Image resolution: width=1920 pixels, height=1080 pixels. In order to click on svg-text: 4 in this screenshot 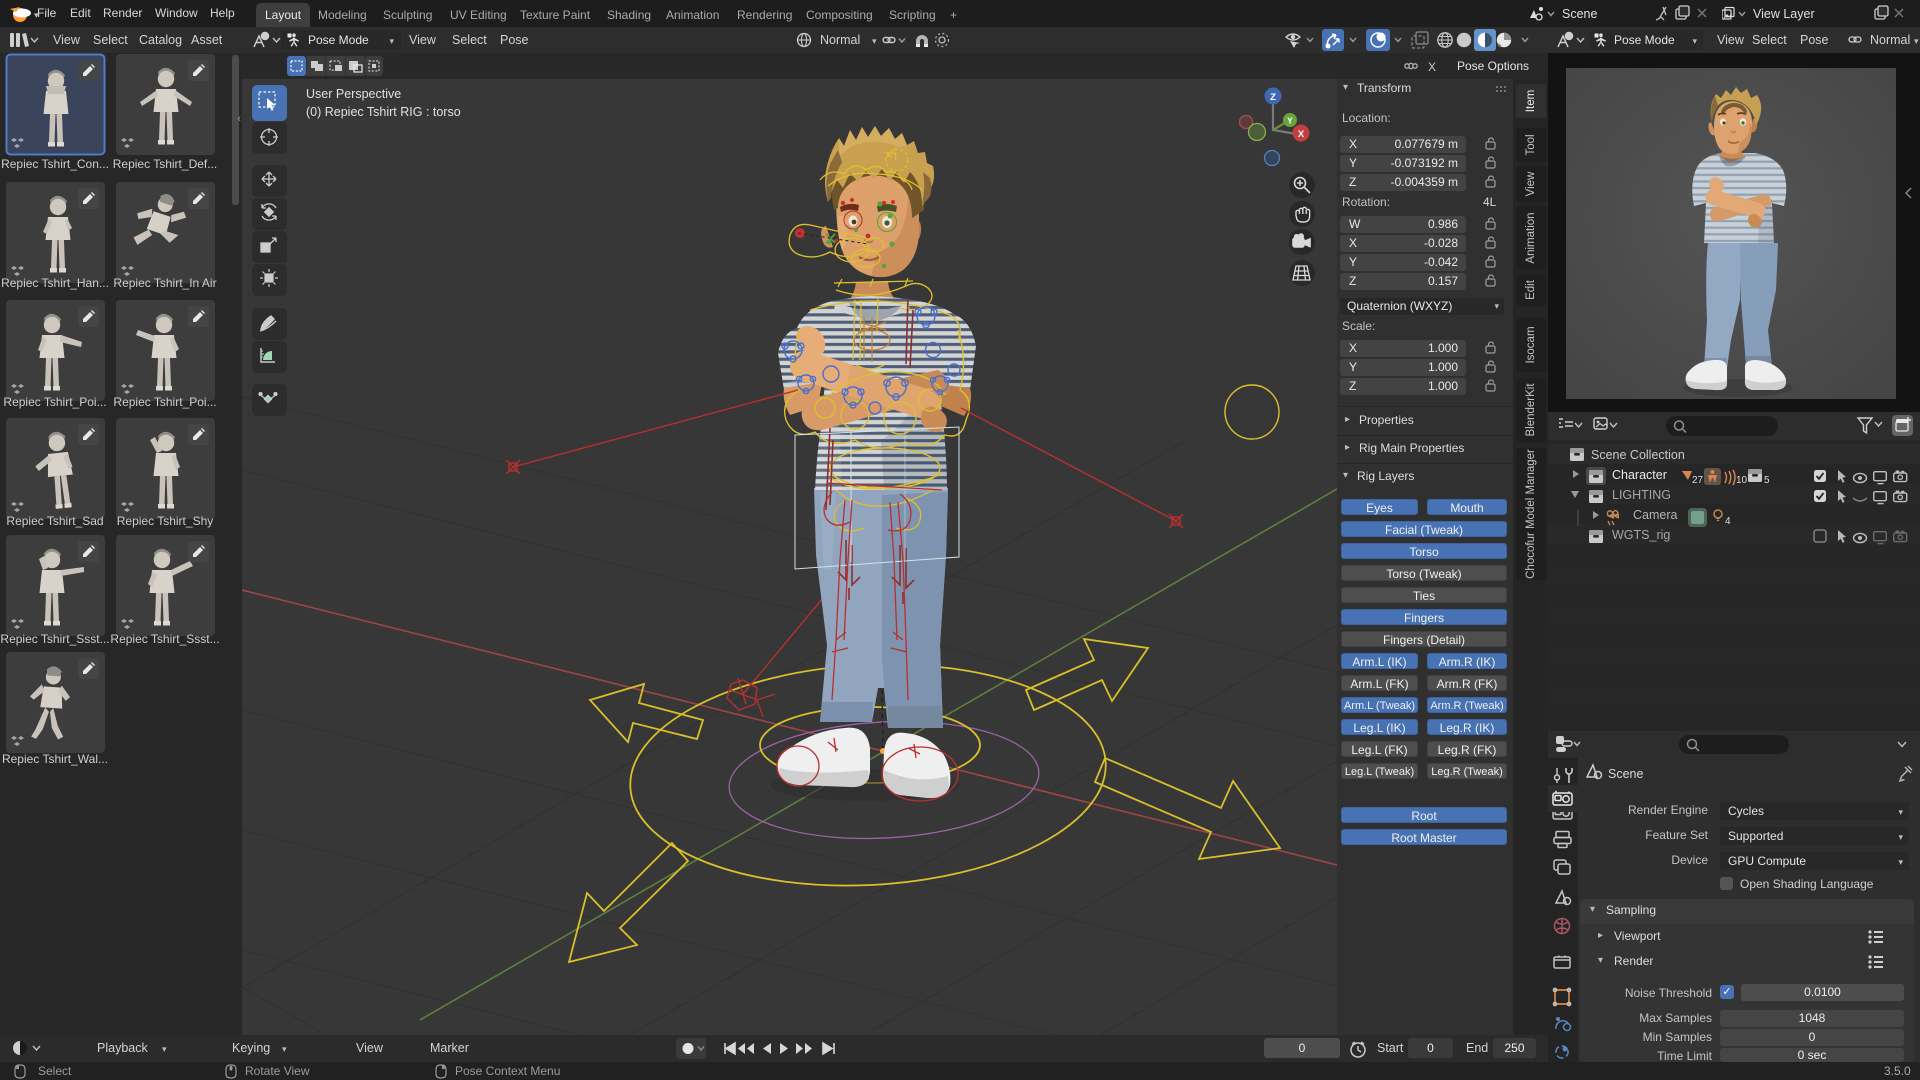, I will do `click(1728, 521)`.